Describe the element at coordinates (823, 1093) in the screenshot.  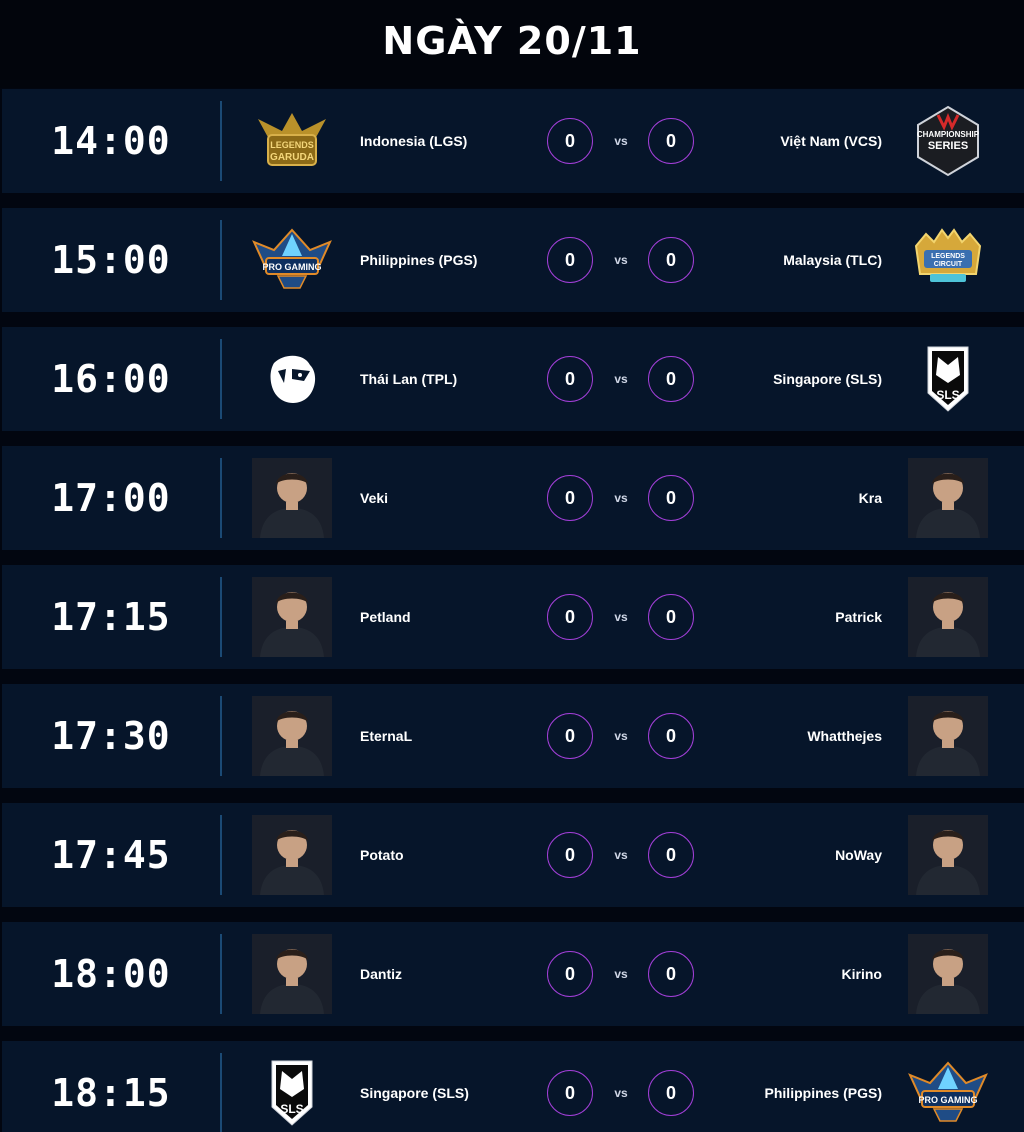
I see `team-right-name: Philippines (PGS)` at that location.